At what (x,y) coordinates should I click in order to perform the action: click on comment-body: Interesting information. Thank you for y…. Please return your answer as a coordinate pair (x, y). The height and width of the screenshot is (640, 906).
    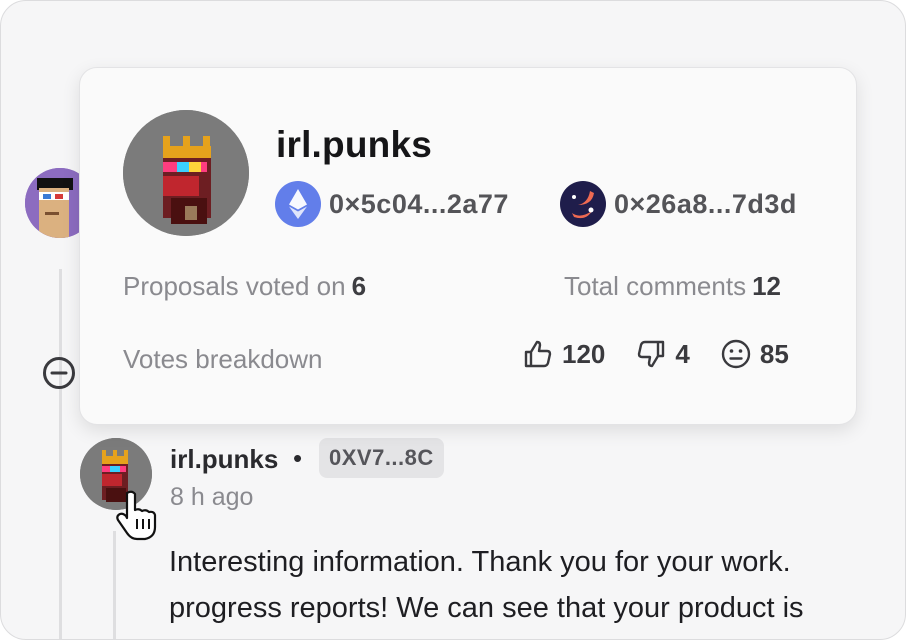
    Looking at the image, I should click on (486, 585).